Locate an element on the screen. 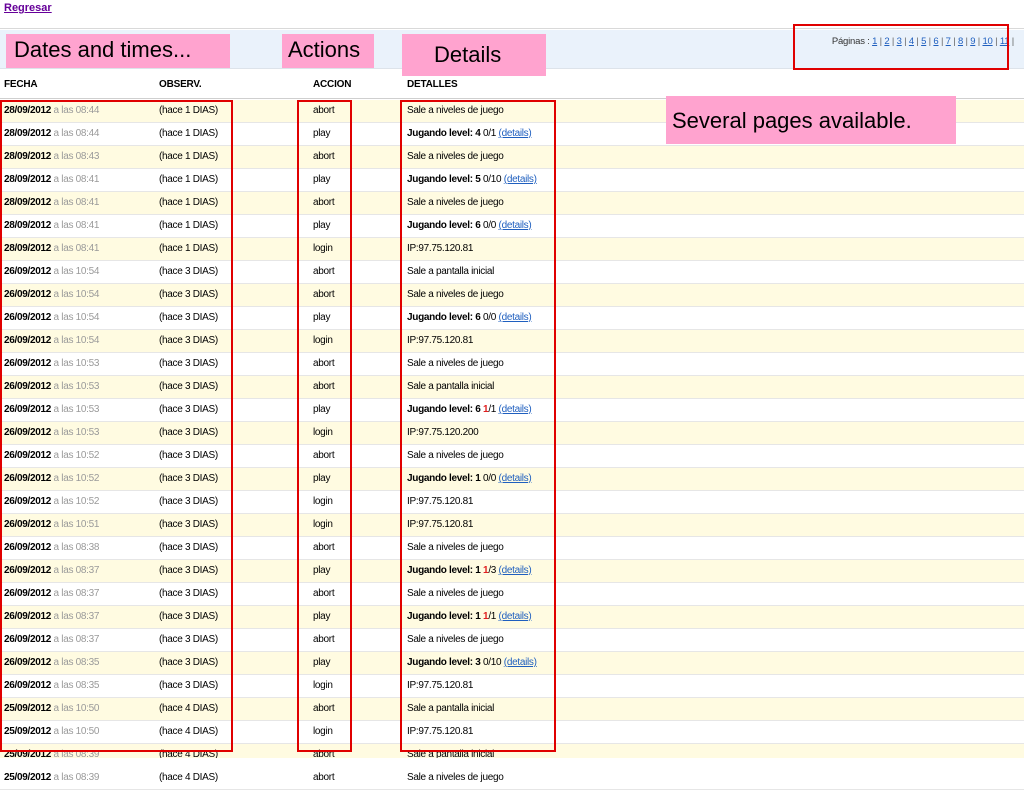  details-cell: Sale a pantalla inicial is located at coordinates (451, 386).